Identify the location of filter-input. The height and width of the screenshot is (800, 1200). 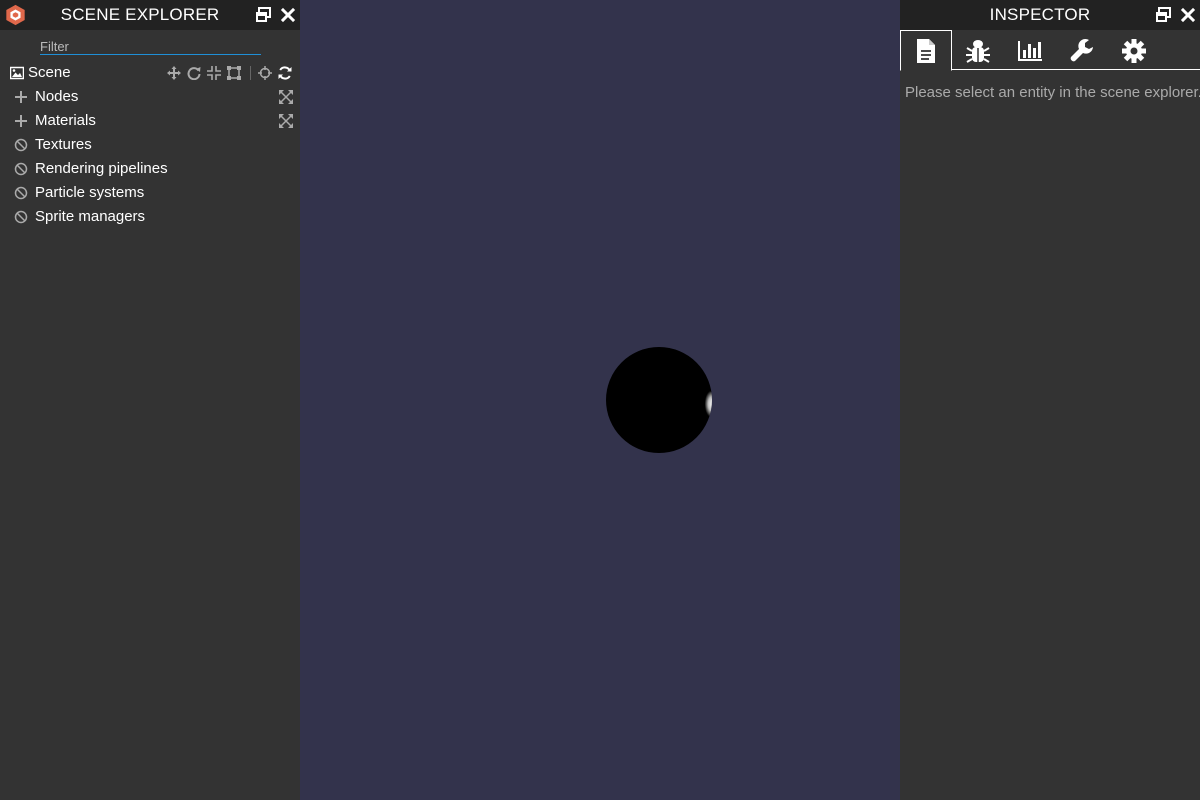
(150, 46).